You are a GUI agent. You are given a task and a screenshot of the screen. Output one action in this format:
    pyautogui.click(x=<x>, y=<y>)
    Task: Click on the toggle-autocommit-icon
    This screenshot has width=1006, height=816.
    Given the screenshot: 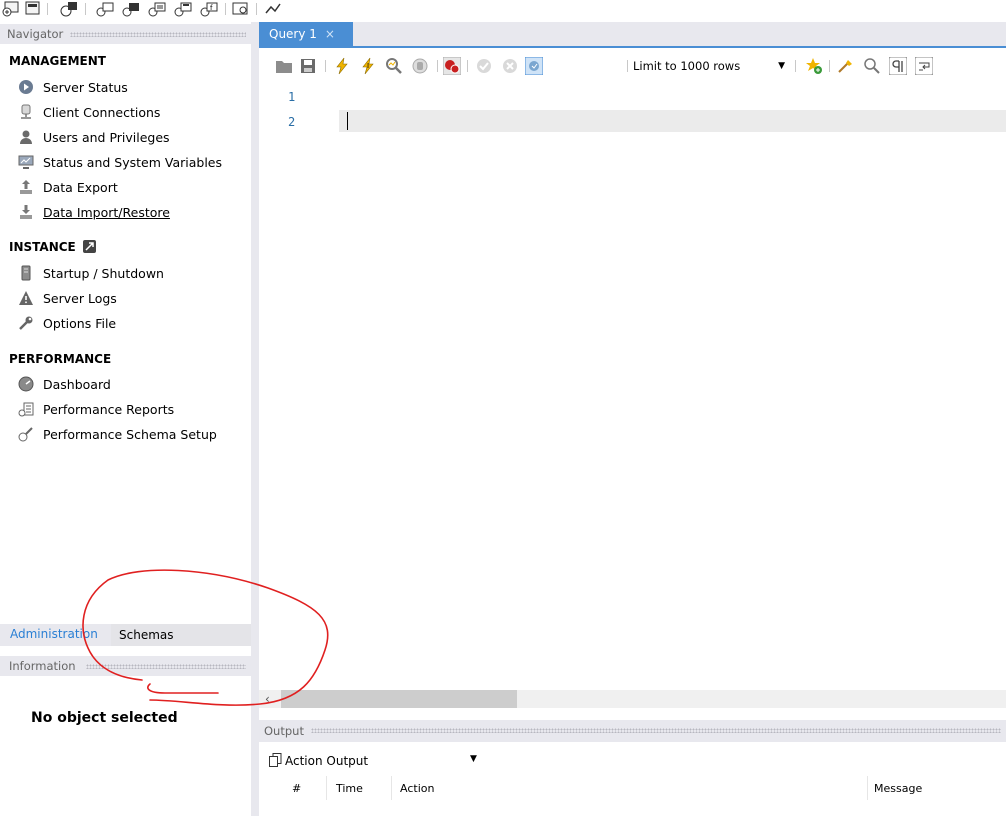 What is the action you would take?
    pyautogui.click(x=534, y=66)
    